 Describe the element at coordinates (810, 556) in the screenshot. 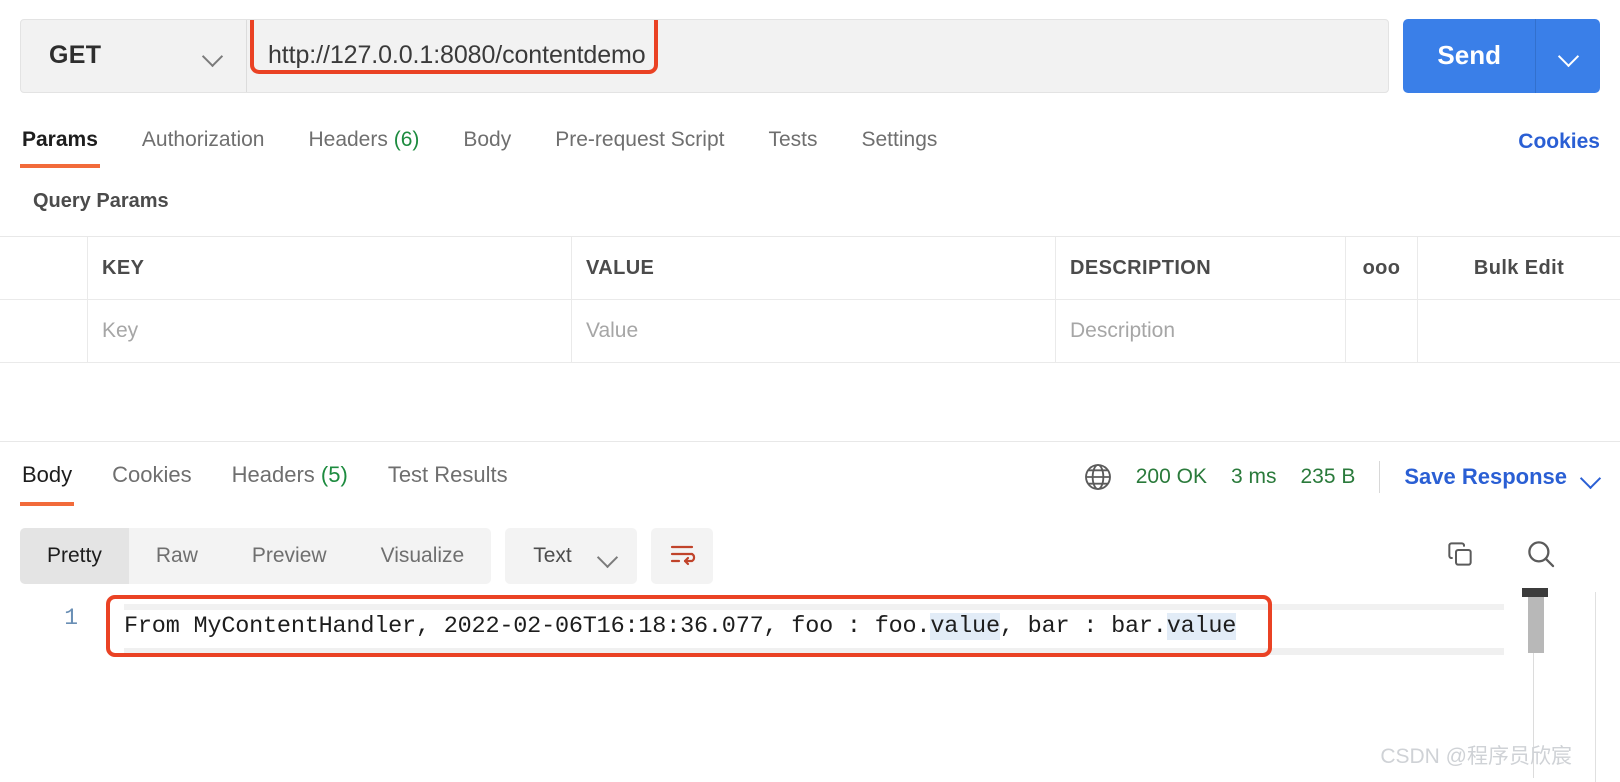

I see `response-view-toolbar: Pretty Raw Preview Visualize Text` at that location.